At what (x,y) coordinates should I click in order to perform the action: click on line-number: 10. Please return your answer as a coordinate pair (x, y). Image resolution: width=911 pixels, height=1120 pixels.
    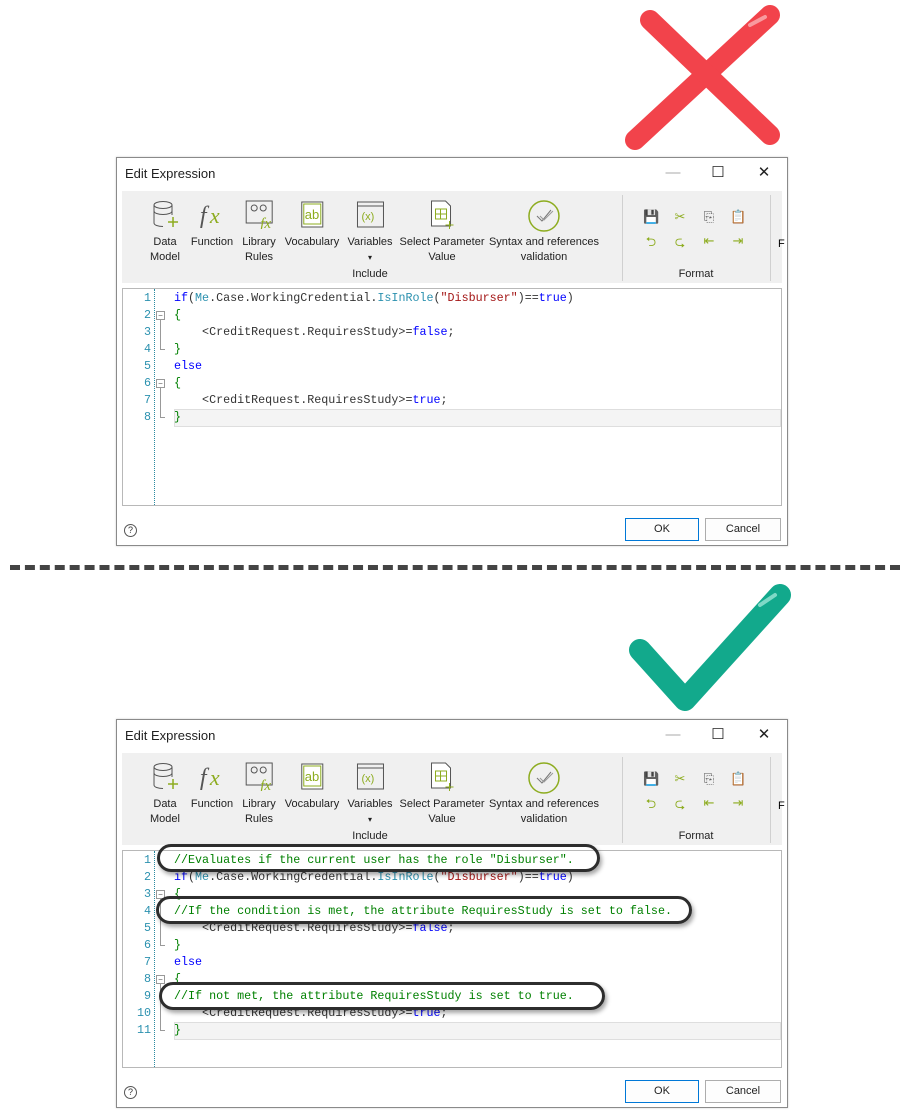
    Looking at the image, I should click on (143, 1013).